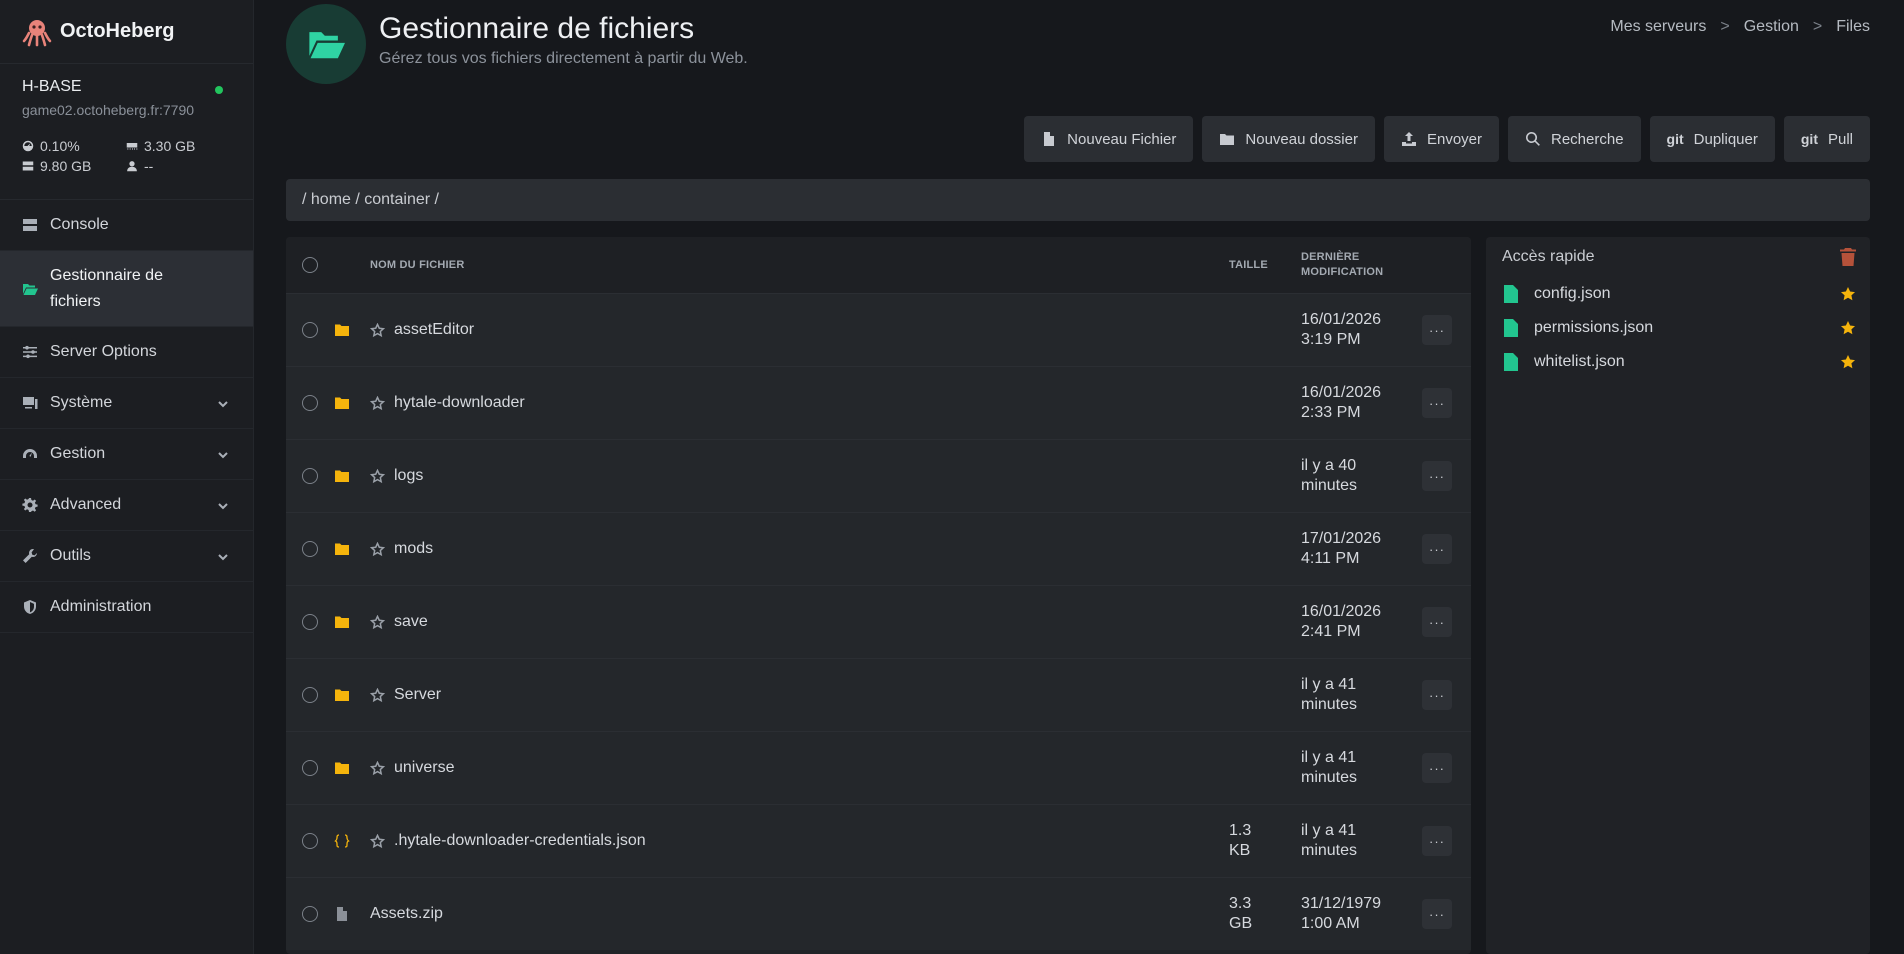 The image size is (1904, 954). Describe the element at coordinates (37, 32) in the screenshot. I see `octopus-logo-icon` at that location.